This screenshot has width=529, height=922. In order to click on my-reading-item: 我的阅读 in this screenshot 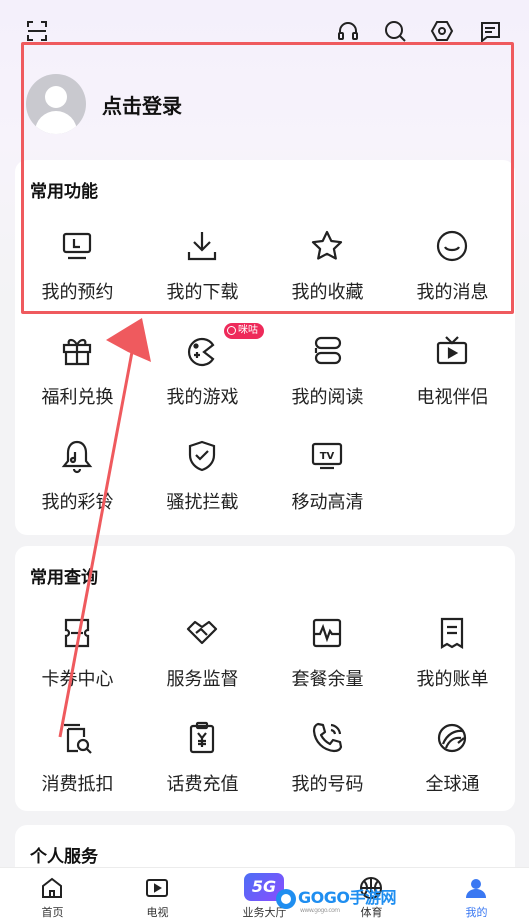, I will do `click(327, 378)`.